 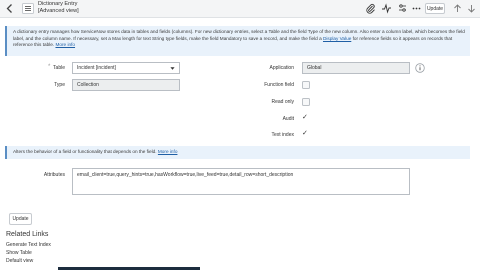 I want to click on read-only-label: Read only, so click(x=282, y=102).